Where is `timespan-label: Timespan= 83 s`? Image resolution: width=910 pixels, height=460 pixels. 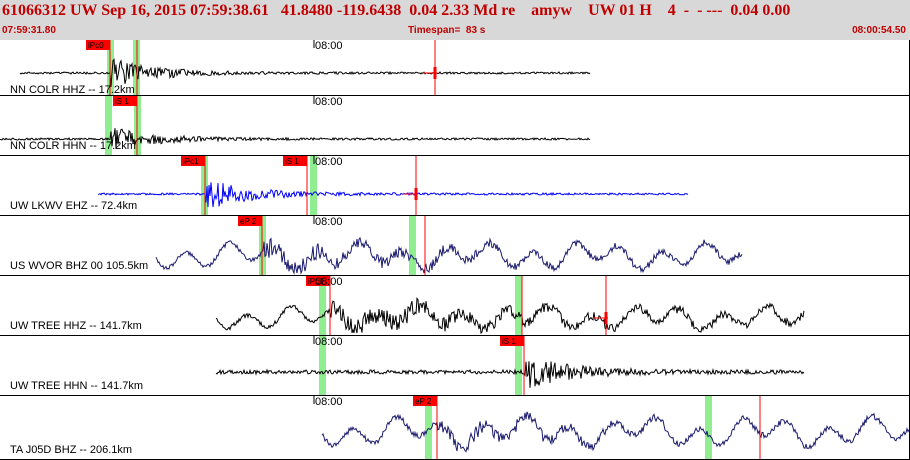 timespan-label: Timespan= 83 s is located at coordinates (447, 30).